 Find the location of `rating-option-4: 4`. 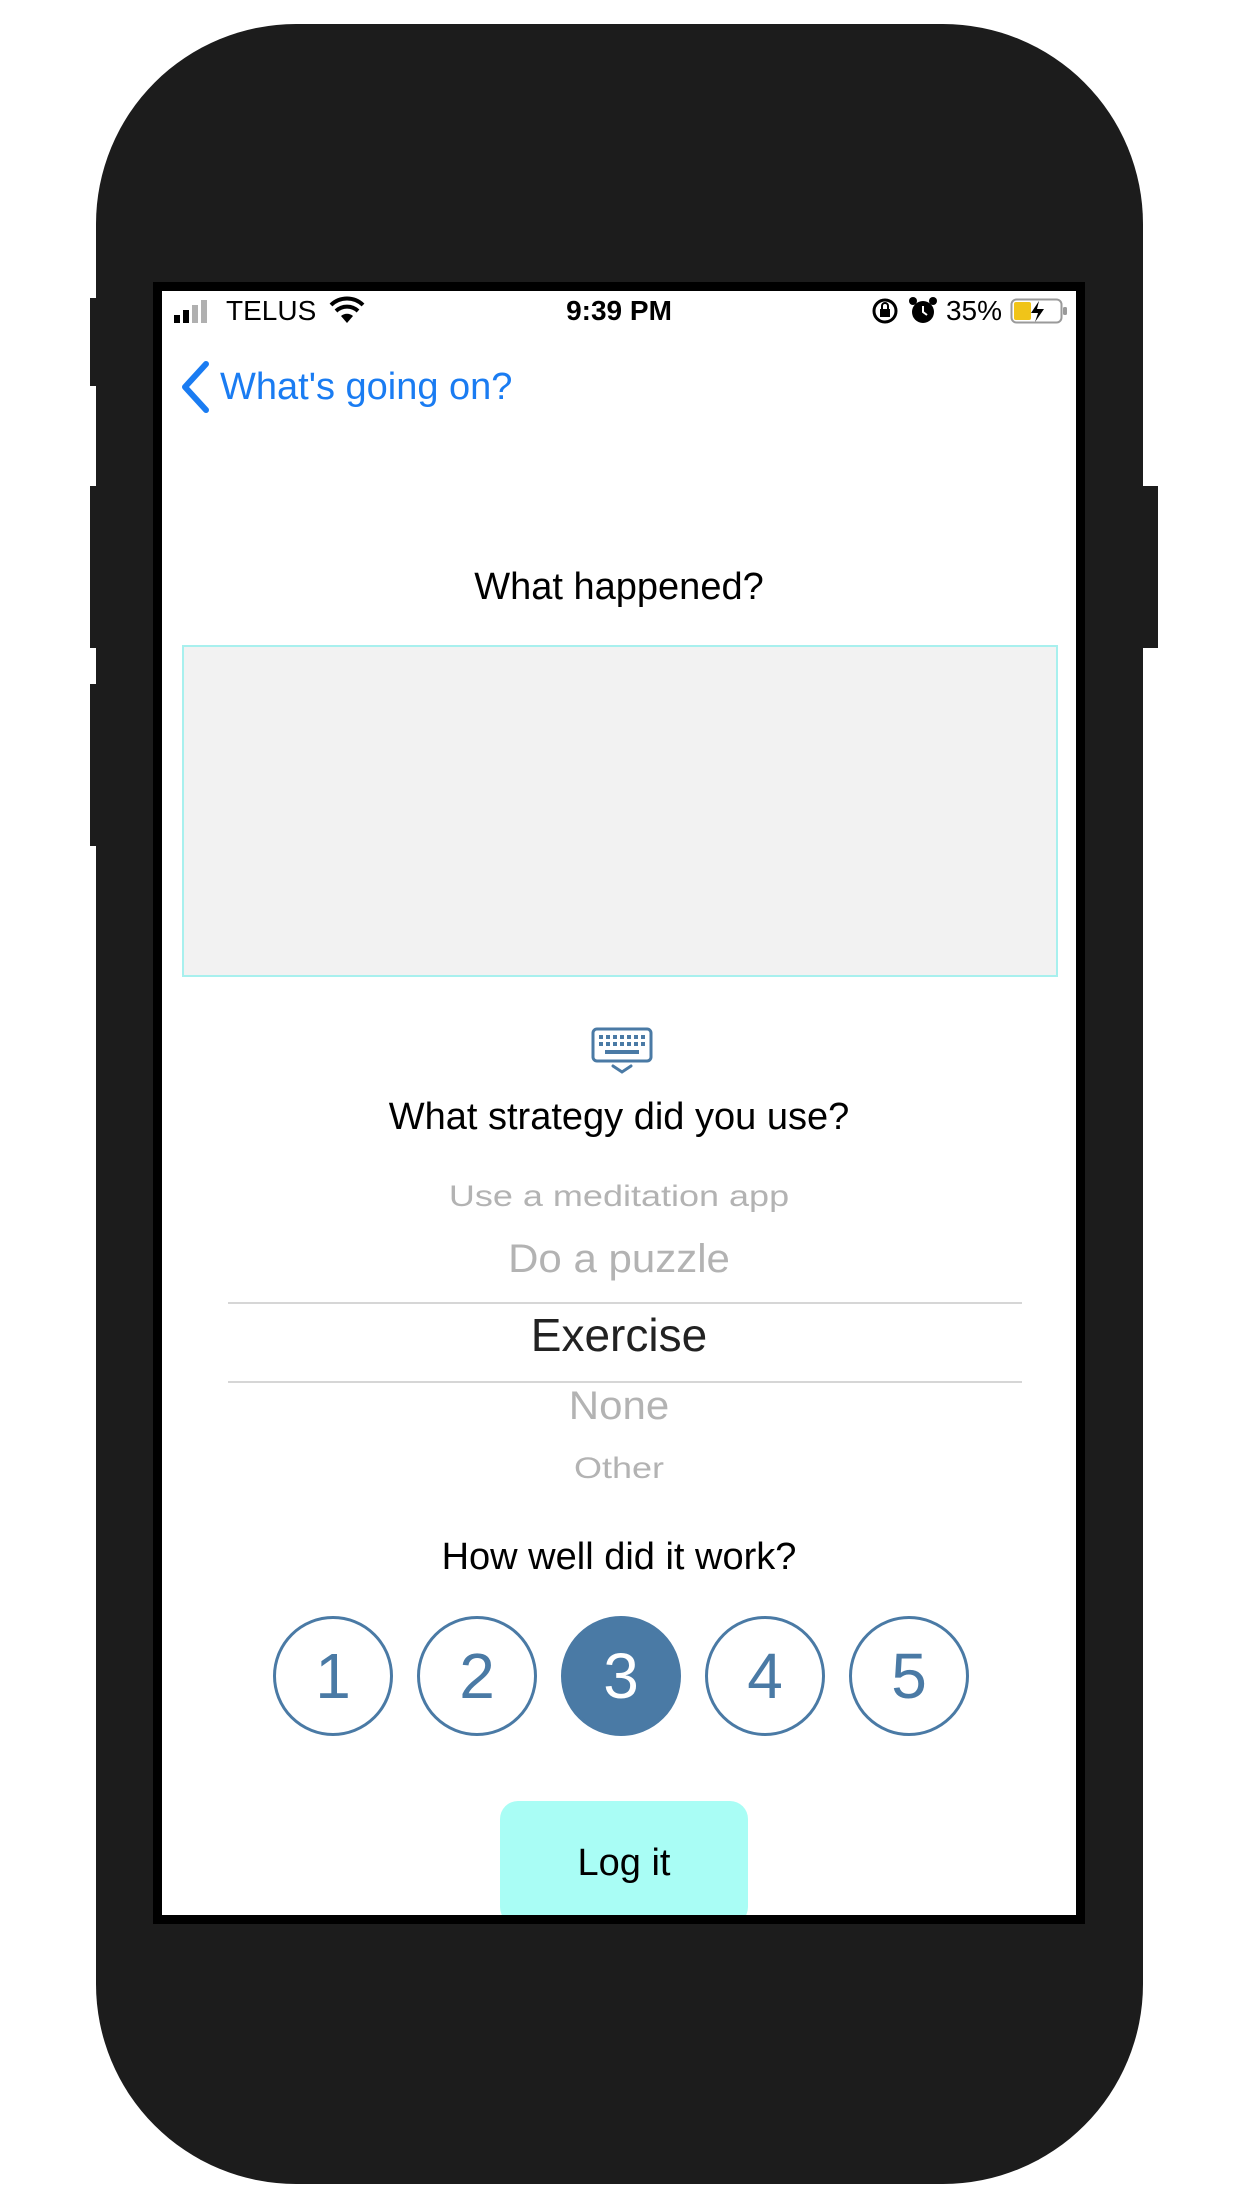

rating-option-4: 4 is located at coordinates (765, 1676).